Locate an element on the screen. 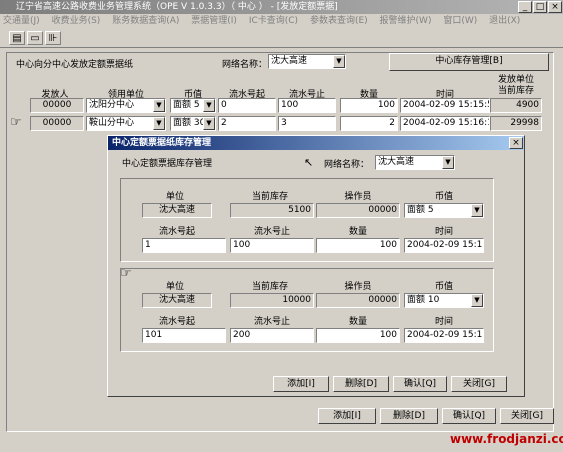 Image resolution: width=563 pixels, height=452 pixels. col-issuer-stock: 发放单位 当前库存 is located at coordinates (515, 85).